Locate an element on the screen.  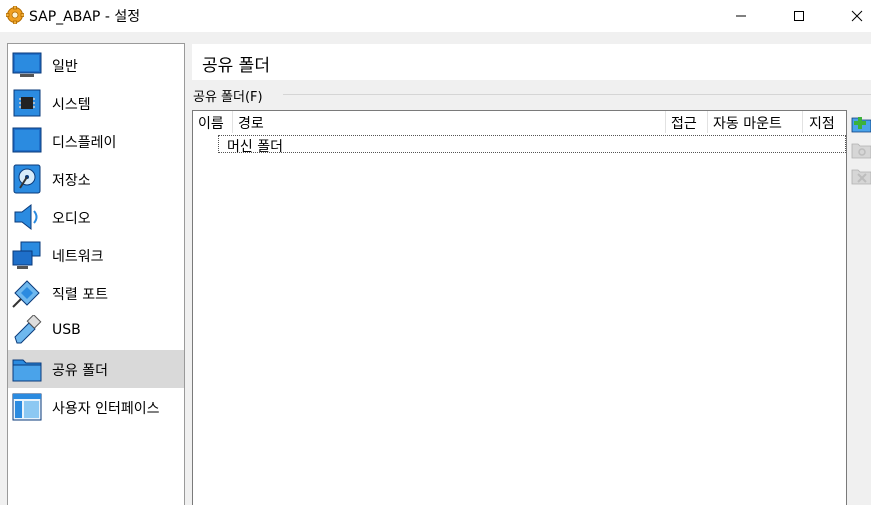
folder-icon is located at coordinates (27, 369).